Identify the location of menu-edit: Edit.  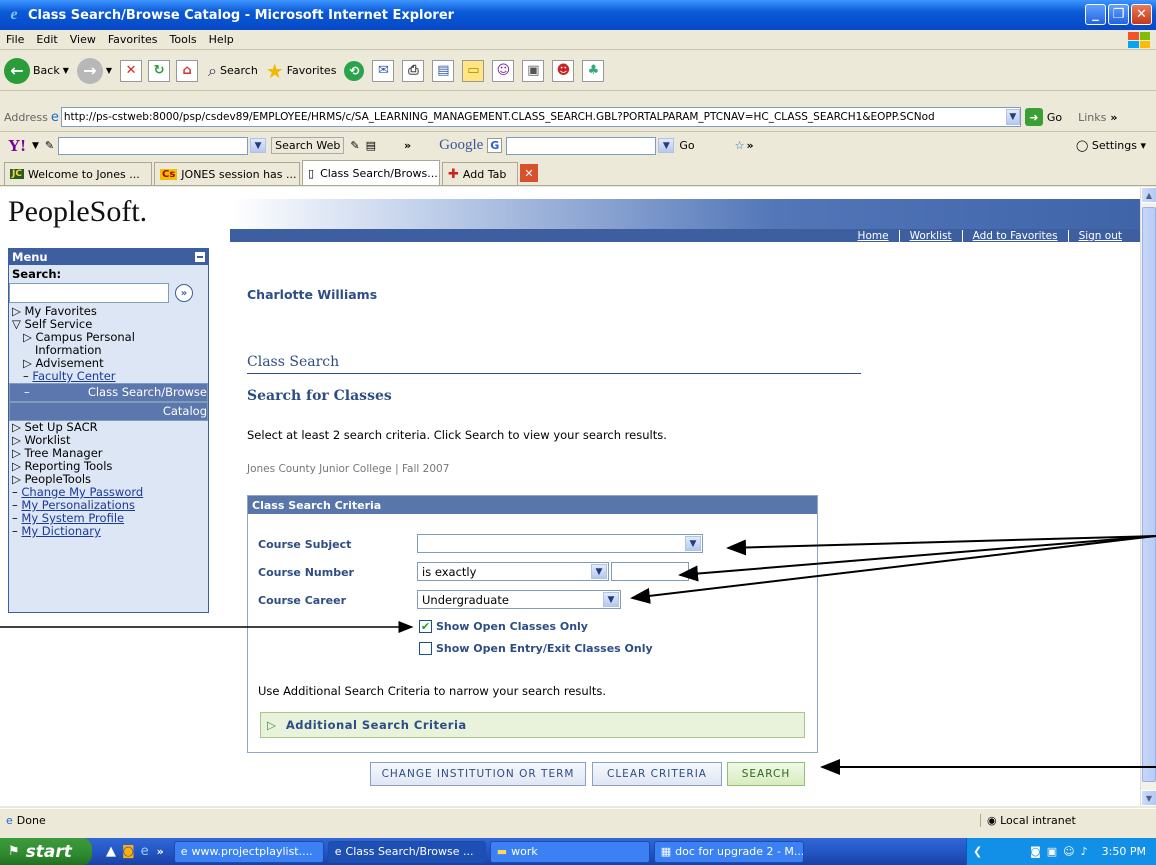
(46, 39).